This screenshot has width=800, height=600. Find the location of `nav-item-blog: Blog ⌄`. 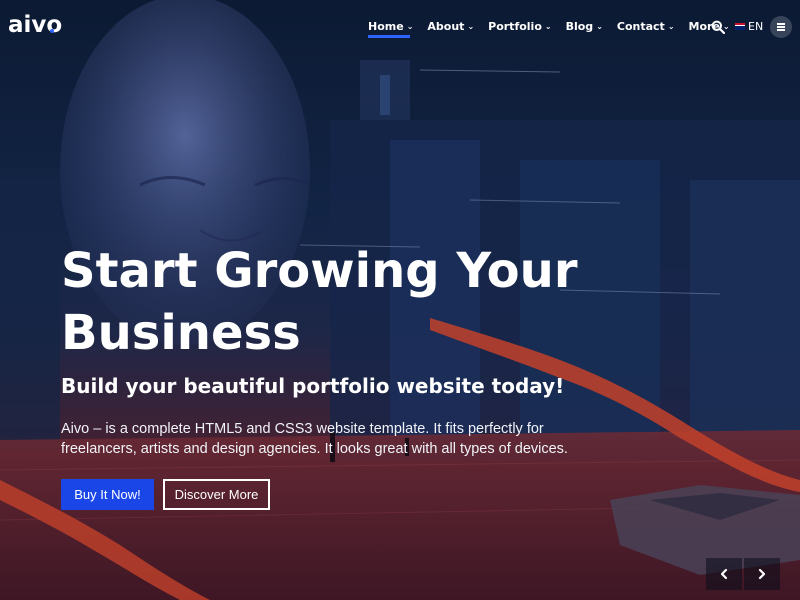

nav-item-blog: Blog ⌄ is located at coordinates (584, 26).